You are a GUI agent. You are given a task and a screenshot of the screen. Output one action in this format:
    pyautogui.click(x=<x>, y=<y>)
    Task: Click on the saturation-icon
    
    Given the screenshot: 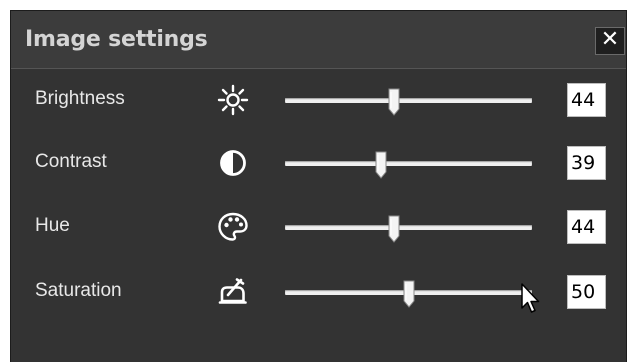 What is the action you would take?
    pyautogui.click(x=233, y=292)
    